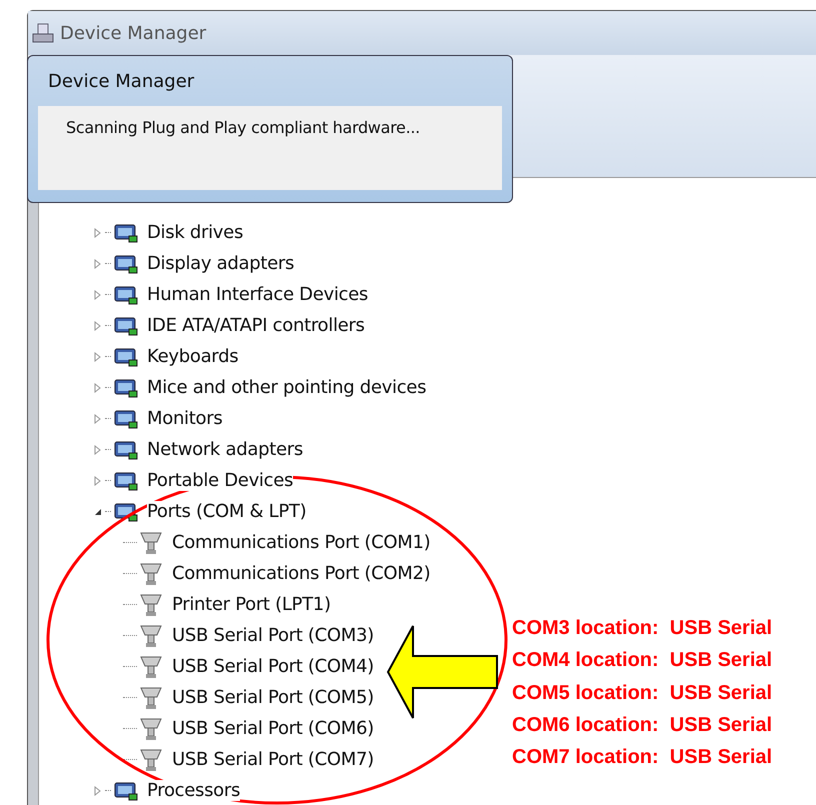 This screenshot has width=816, height=805. What do you see at coordinates (642, 661) in the screenshot?
I see `annotation-text: COM4 location: USB Serial` at bounding box center [642, 661].